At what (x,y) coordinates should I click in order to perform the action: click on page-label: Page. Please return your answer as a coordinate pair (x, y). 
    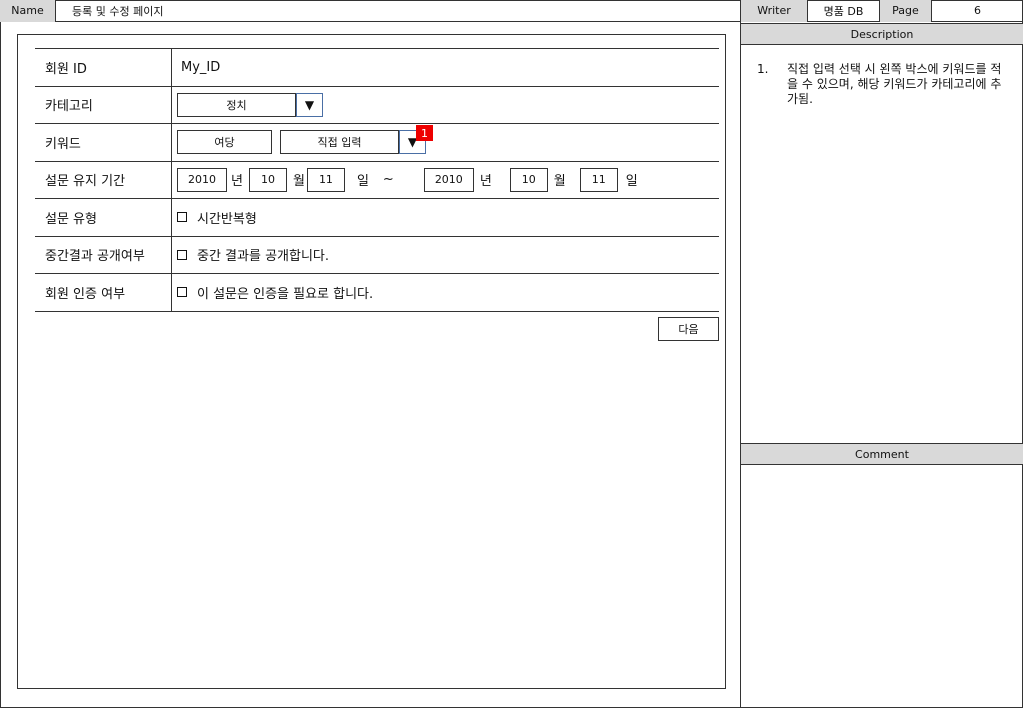
    Looking at the image, I should click on (905, 11).